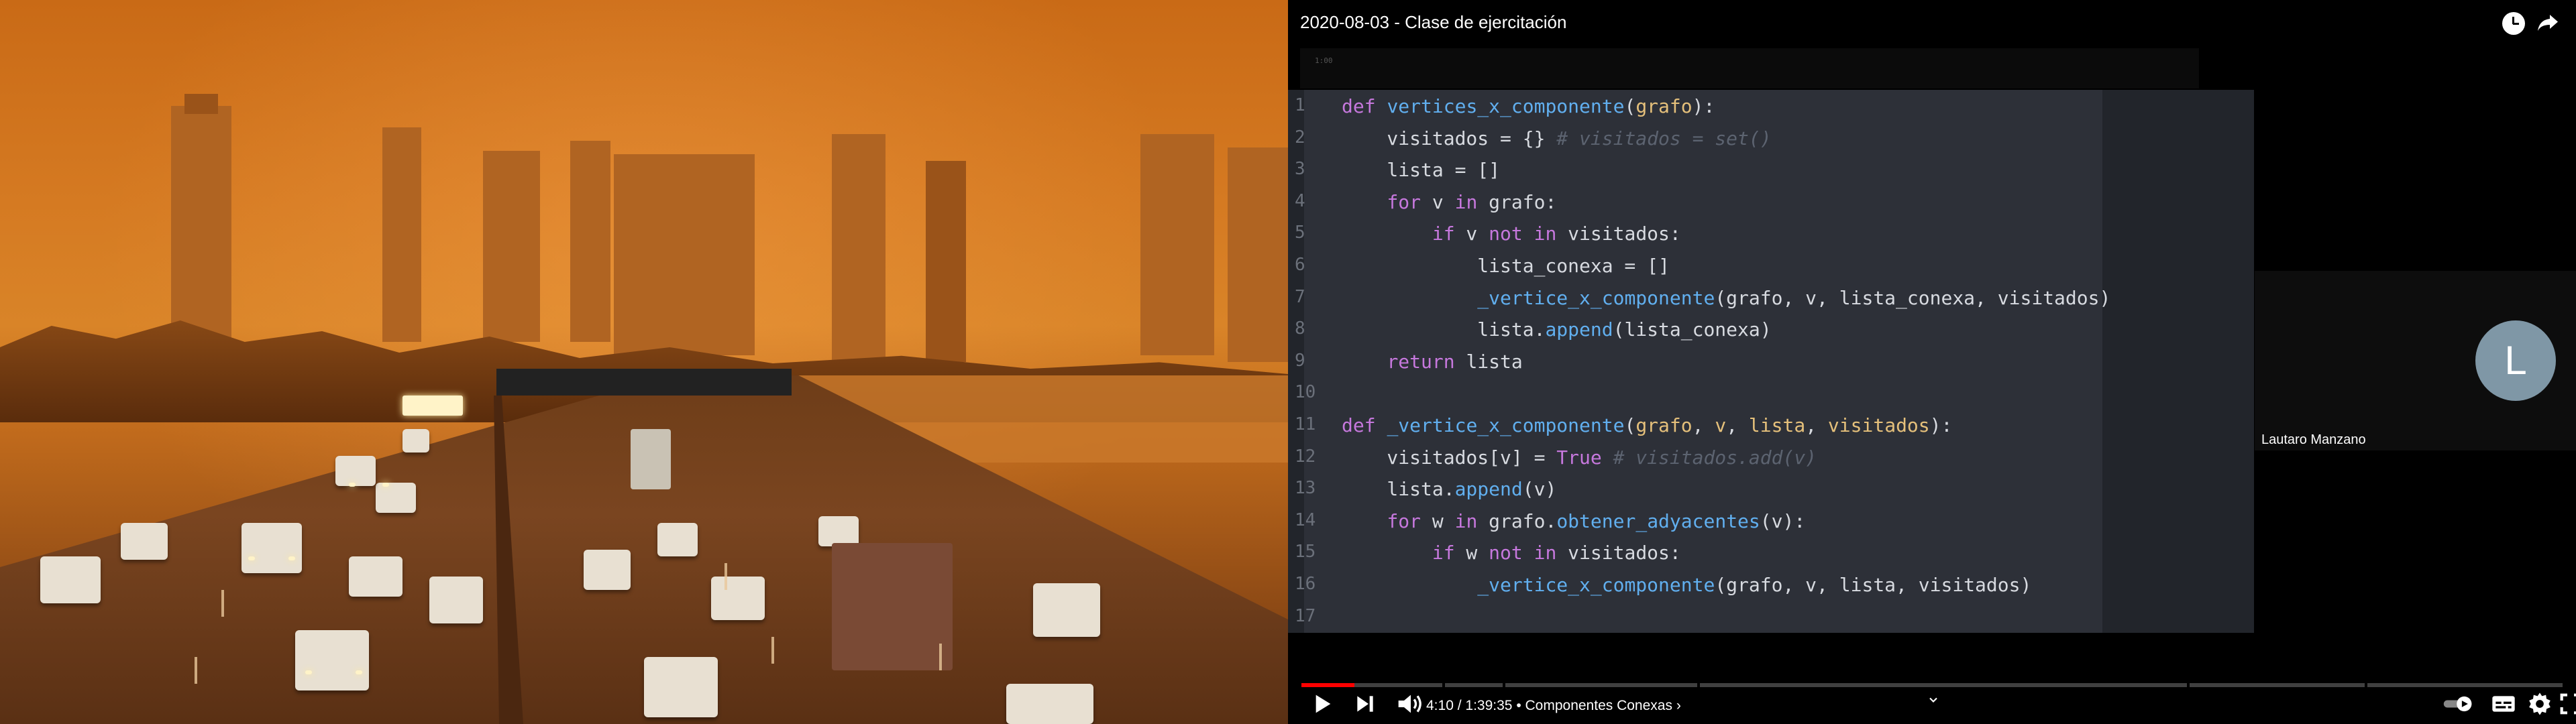 Image resolution: width=2576 pixels, height=724 pixels. I want to click on line-number: 7, so click(1300, 296).